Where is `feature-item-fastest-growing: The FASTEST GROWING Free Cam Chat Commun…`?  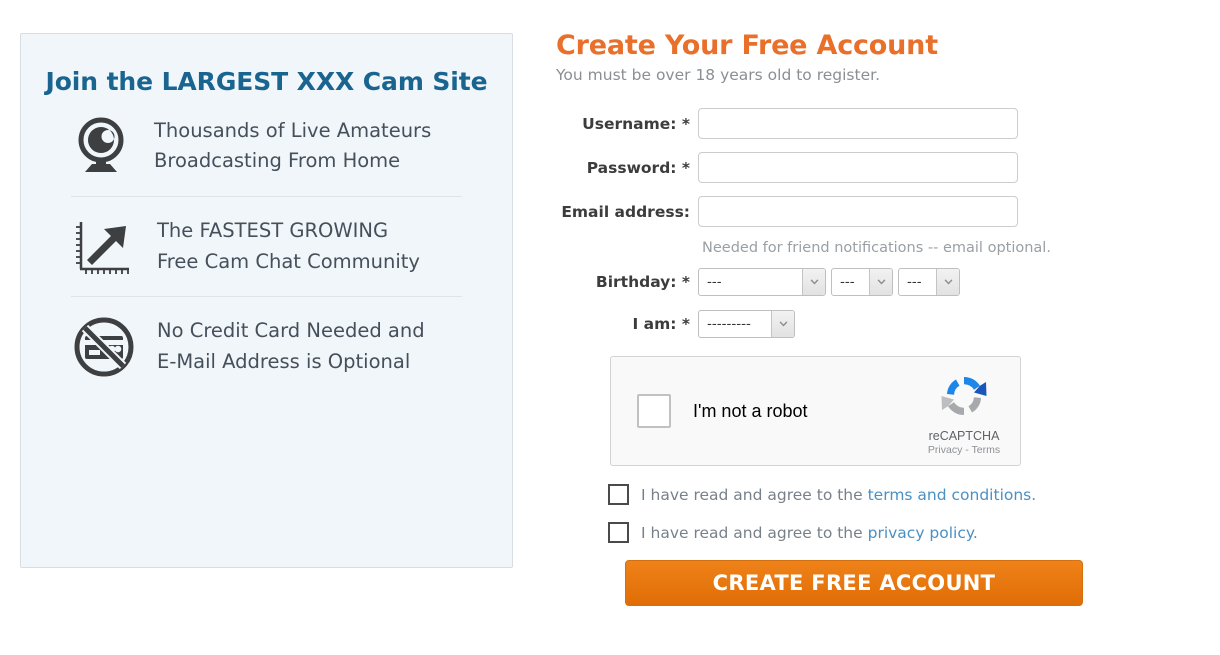 feature-item-fastest-growing: The FASTEST GROWING Free Cam Chat Commun… is located at coordinates (266, 246).